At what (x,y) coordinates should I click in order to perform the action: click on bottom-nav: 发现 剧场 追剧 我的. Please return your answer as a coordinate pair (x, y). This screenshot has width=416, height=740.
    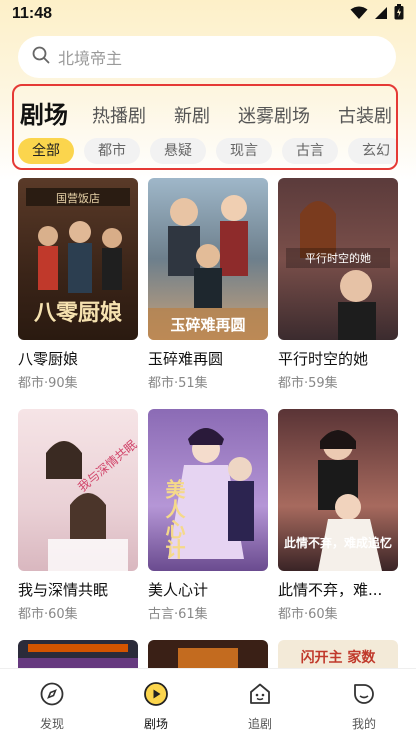
    Looking at the image, I should click on (208, 704).